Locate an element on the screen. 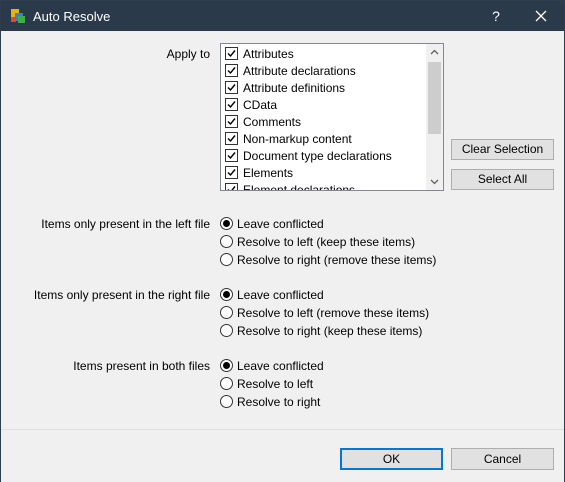 Image resolution: width=565 pixels, height=482 pixels. scroll-up-icon is located at coordinates (434, 52).